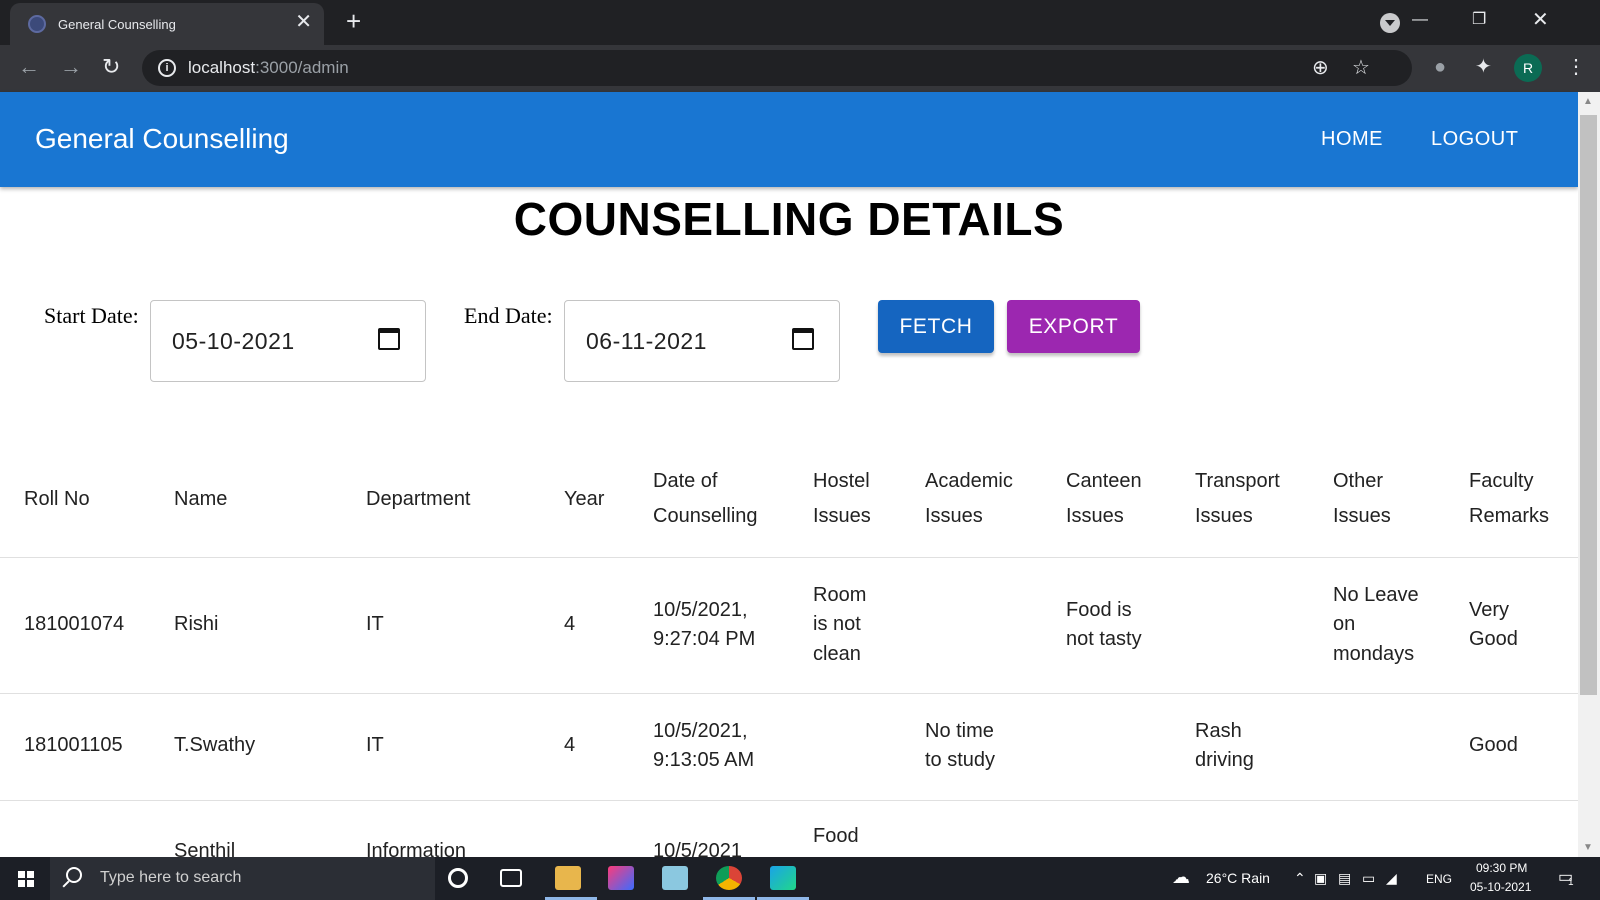 This screenshot has width=1600, height=900. What do you see at coordinates (960, 760) in the screenshot?
I see `cell-academic-line2: to study` at bounding box center [960, 760].